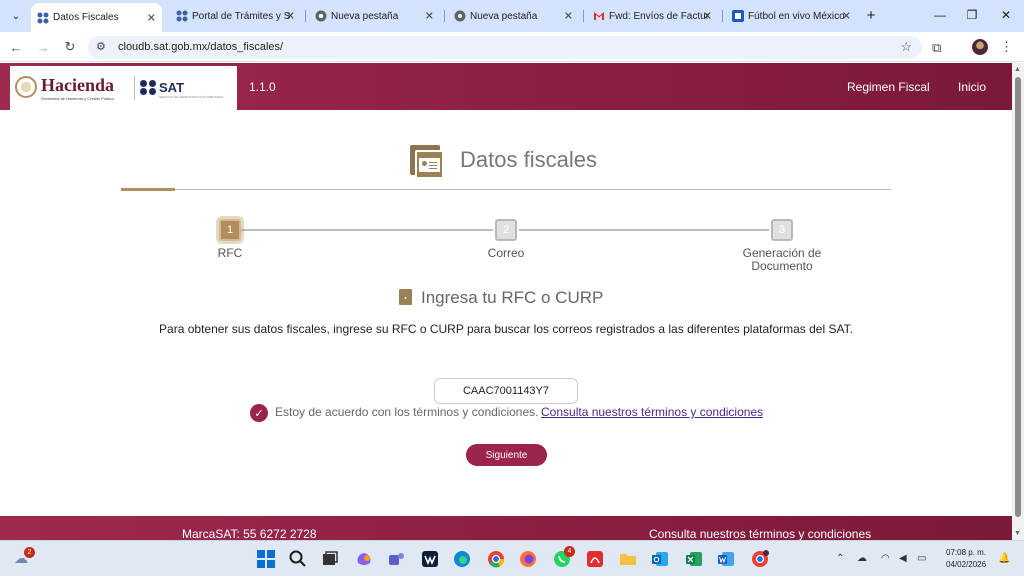 This screenshot has width=1024, height=576. I want to click on firefox-icon, so click(528, 559).